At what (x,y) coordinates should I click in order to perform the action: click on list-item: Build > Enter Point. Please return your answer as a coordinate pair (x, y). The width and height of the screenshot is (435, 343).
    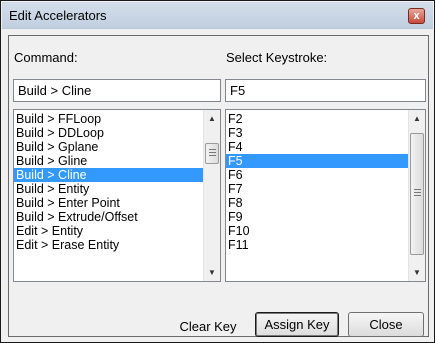
    Looking at the image, I should click on (108, 203).